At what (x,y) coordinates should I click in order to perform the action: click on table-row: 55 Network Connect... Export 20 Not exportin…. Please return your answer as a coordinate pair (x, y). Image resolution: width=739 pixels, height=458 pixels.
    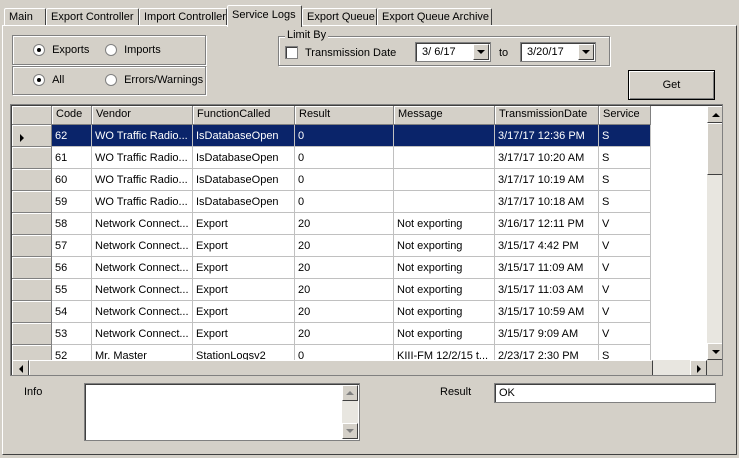
    Looking at the image, I should click on (331, 290).